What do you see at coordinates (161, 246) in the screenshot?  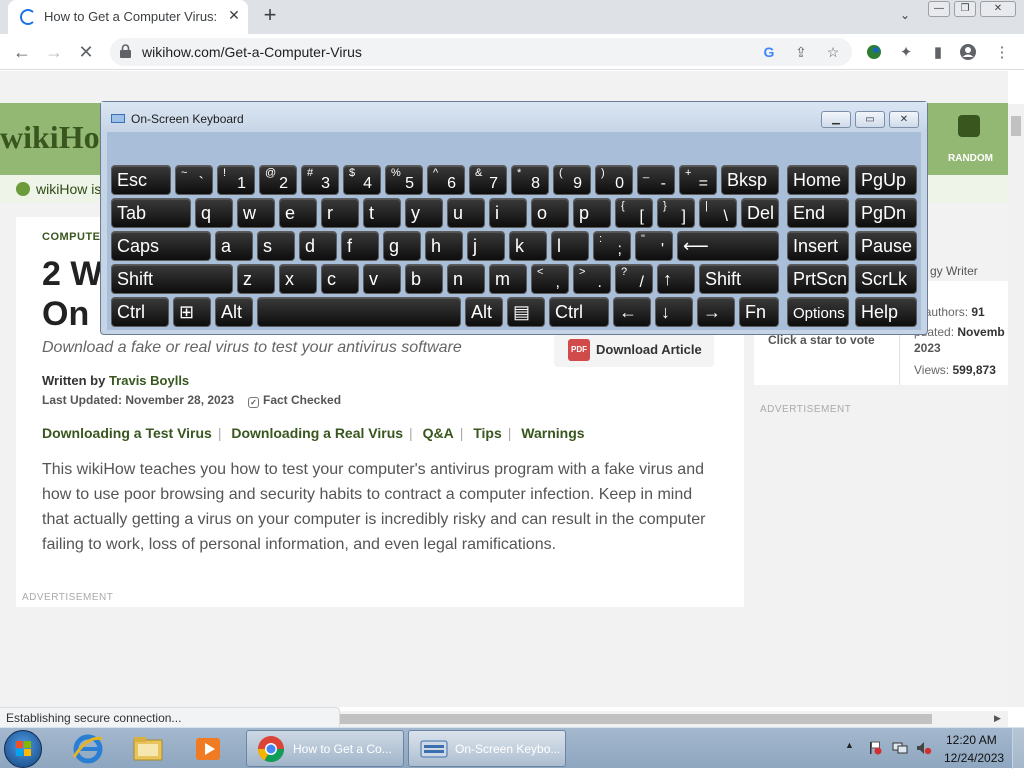 I see `key-caps: Caps` at bounding box center [161, 246].